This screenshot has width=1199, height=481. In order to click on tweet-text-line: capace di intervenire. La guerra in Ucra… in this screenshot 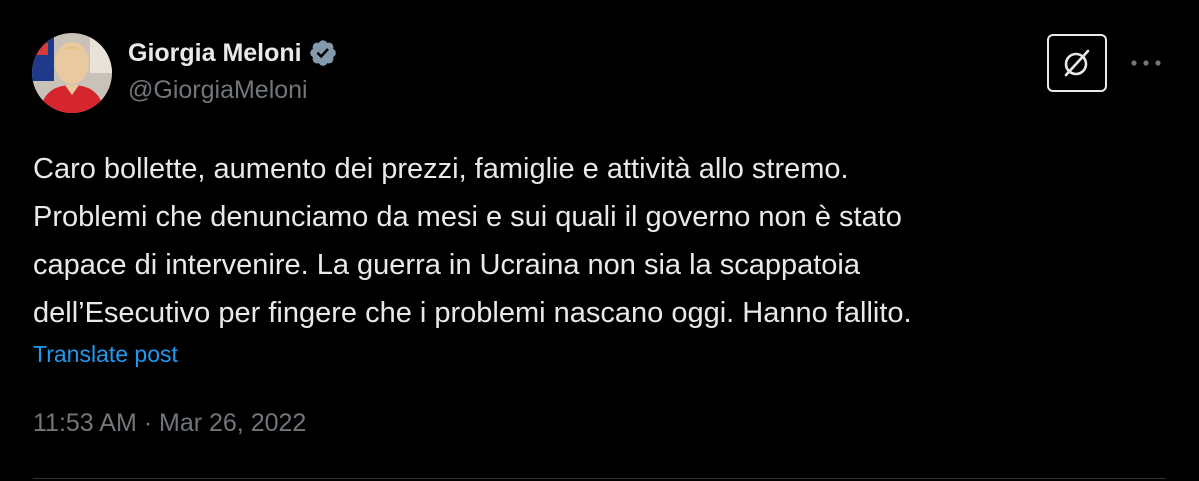, I will do `click(446, 265)`.